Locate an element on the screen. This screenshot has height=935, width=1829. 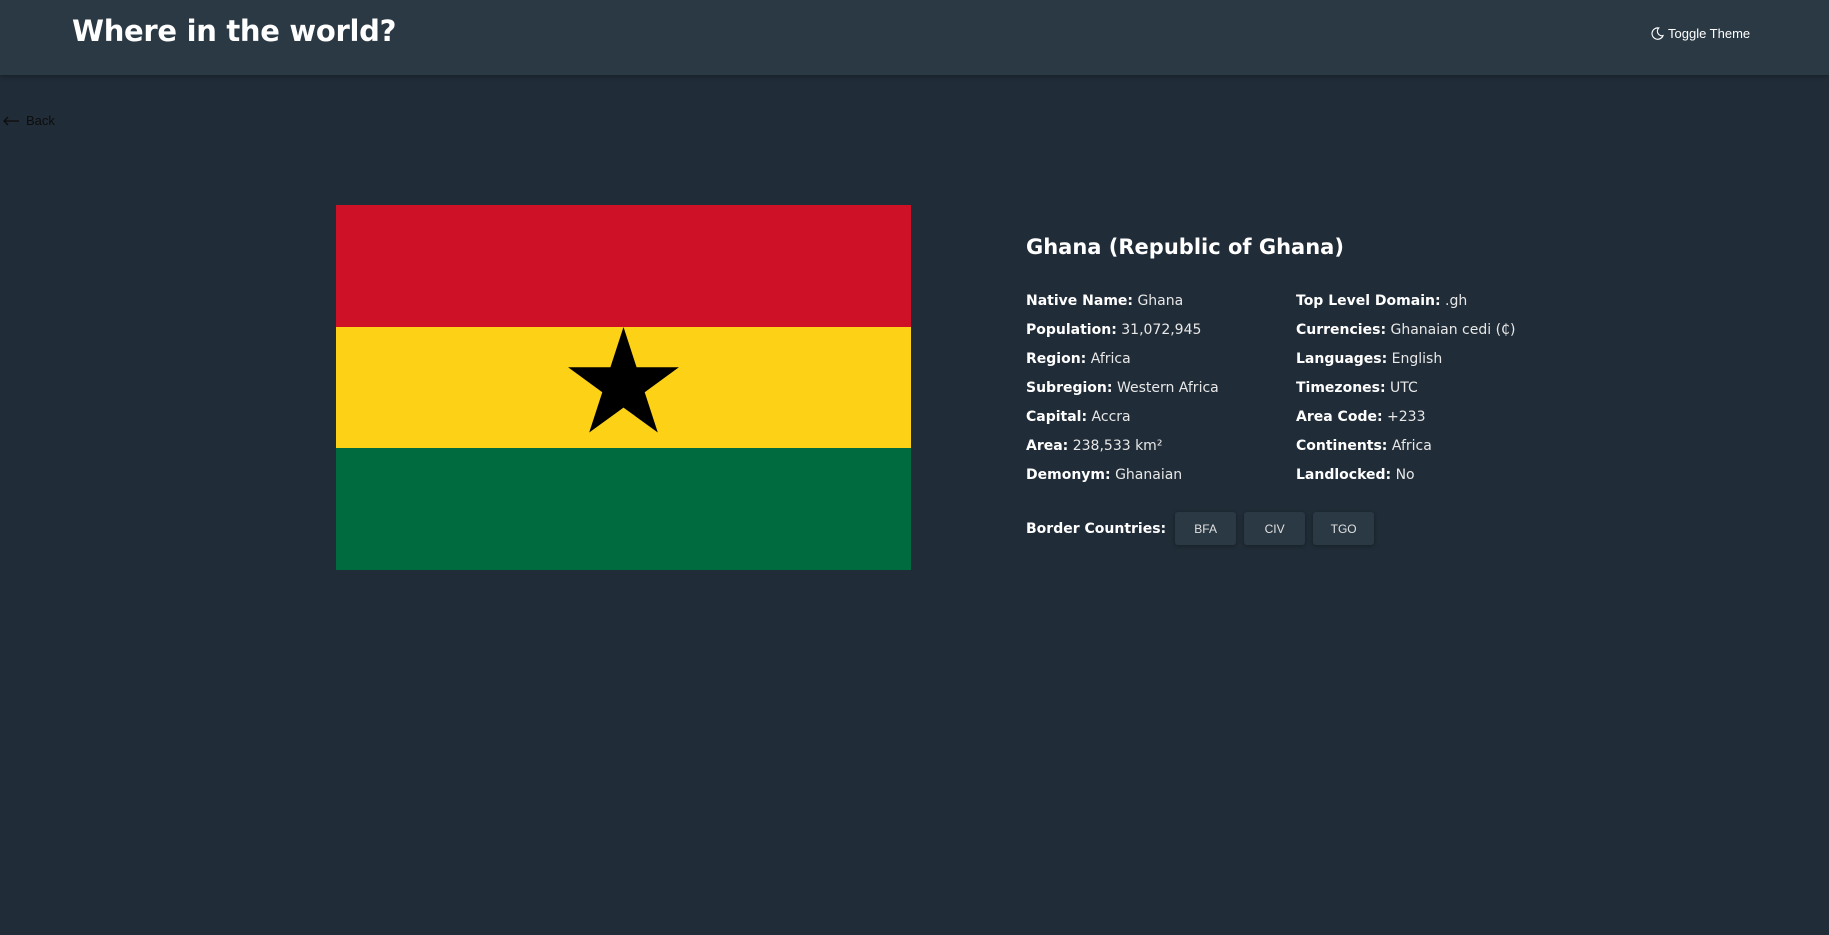
area-label: Area: is located at coordinates (1047, 446).